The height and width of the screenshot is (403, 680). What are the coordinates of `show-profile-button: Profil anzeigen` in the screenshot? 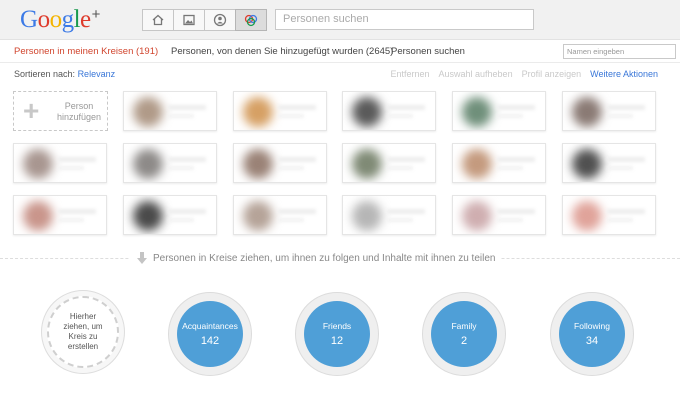 It's located at (552, 74).